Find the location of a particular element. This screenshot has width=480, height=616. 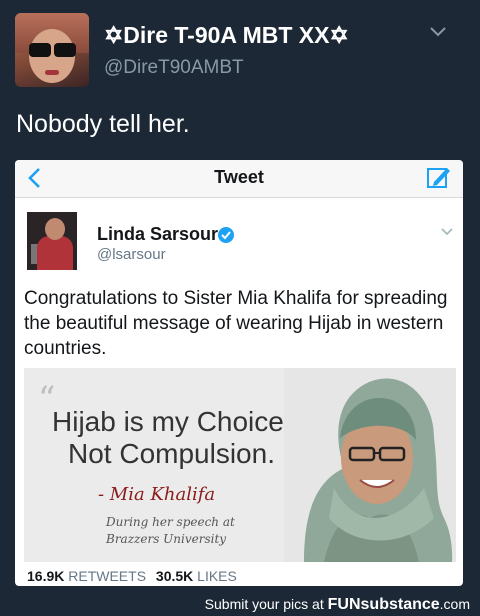

inner-avatar is located at coordinates (52, 241).